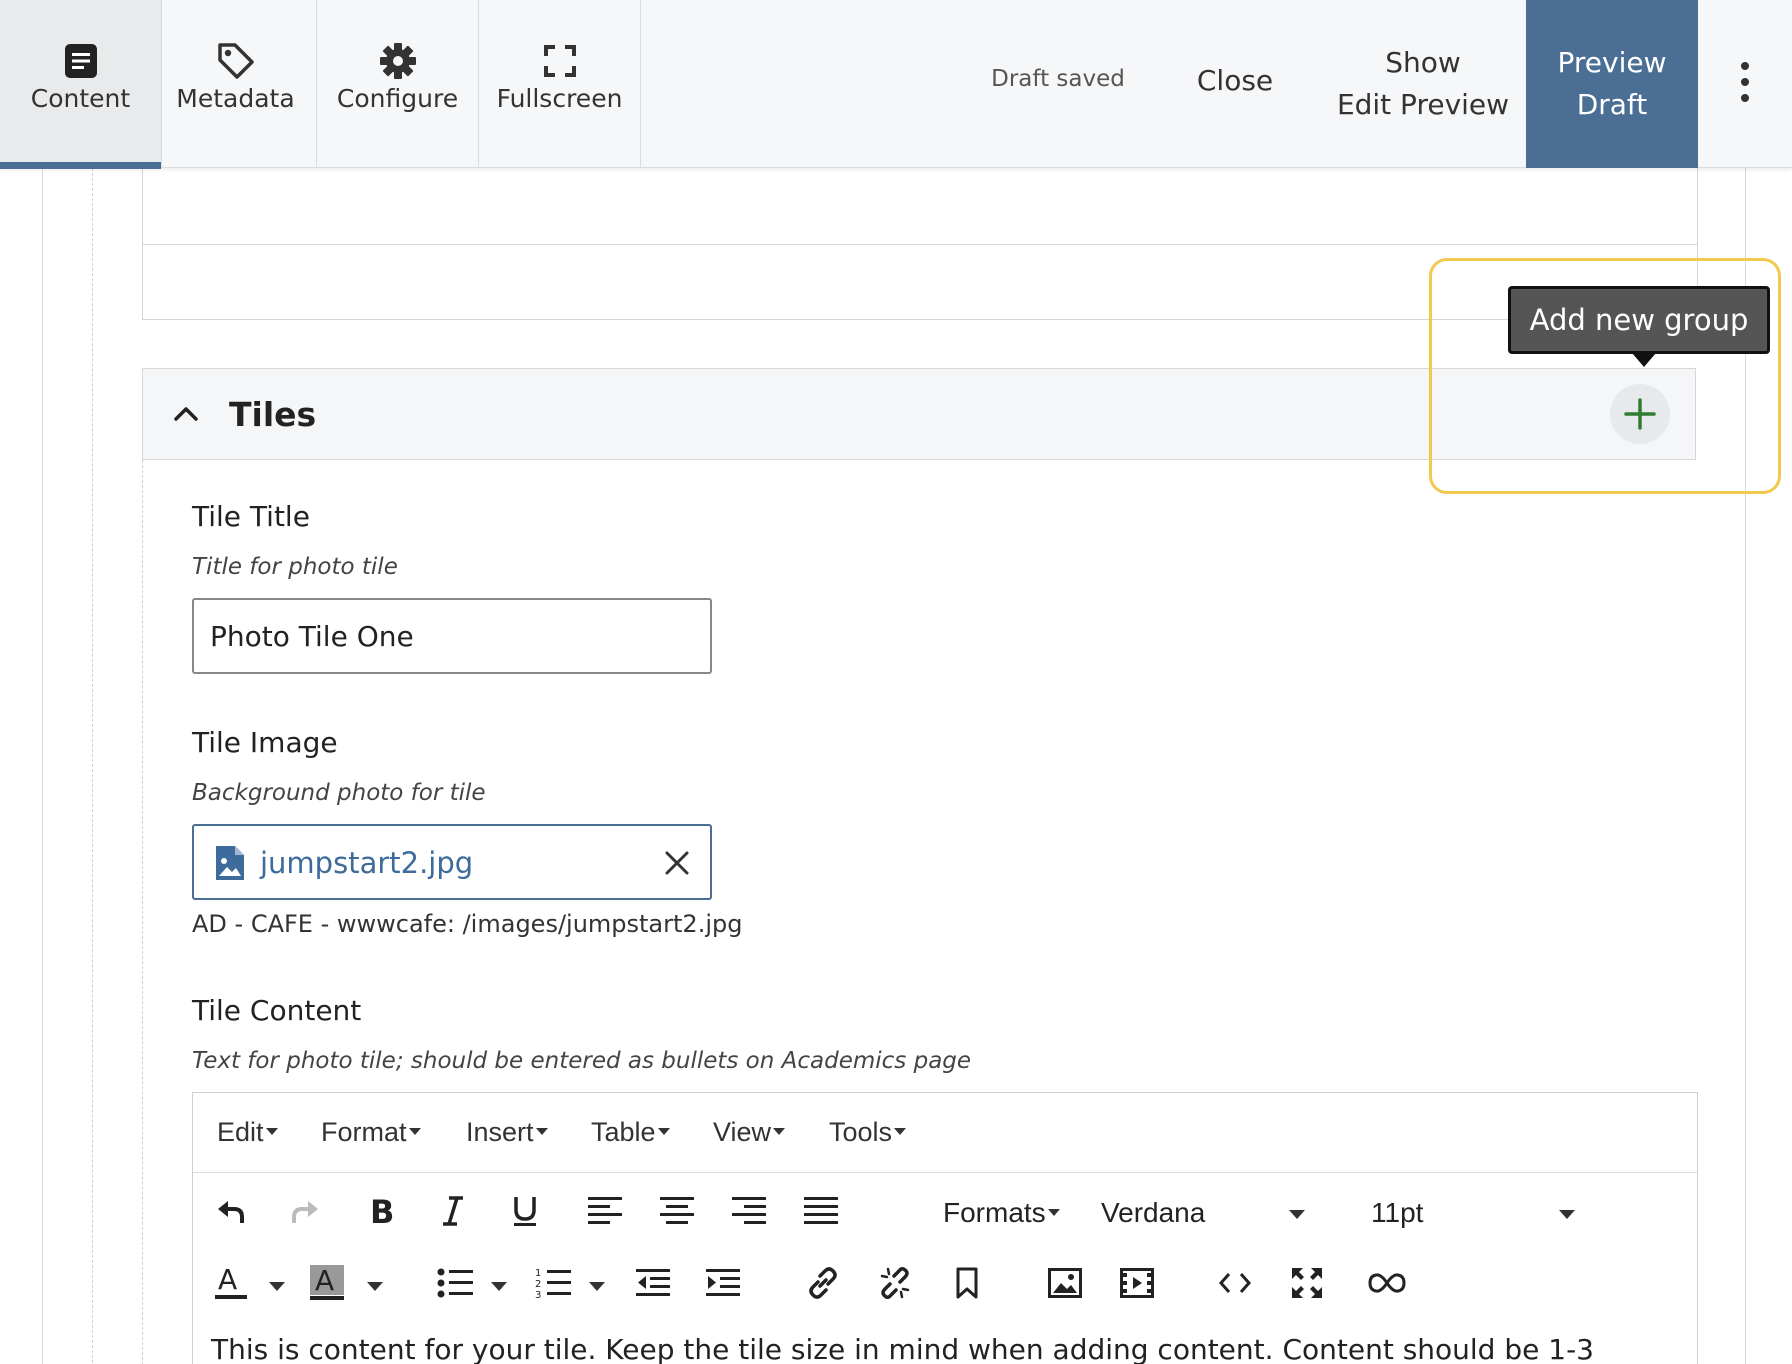 This screenshot has width=1792, height=1364. Describe the element at coordinates (821, 1211) in the screenshot. I see `align-justify-icon` at that location.